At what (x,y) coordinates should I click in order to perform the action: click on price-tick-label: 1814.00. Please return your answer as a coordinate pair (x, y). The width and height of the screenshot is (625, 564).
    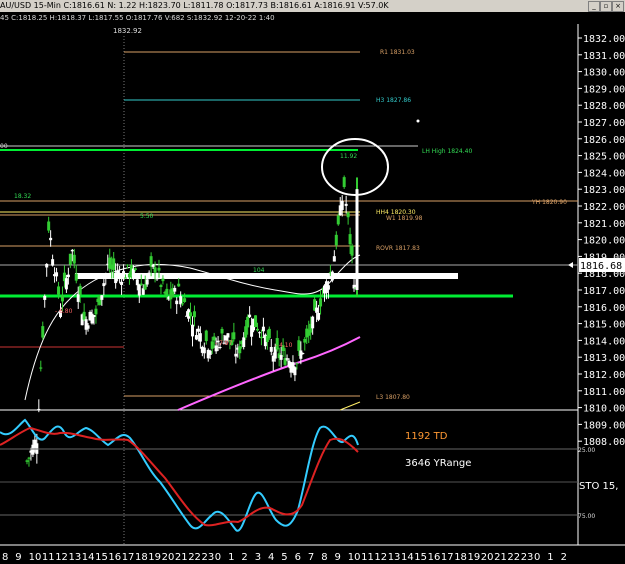
    Looking at the image, I should click on (604, 341).